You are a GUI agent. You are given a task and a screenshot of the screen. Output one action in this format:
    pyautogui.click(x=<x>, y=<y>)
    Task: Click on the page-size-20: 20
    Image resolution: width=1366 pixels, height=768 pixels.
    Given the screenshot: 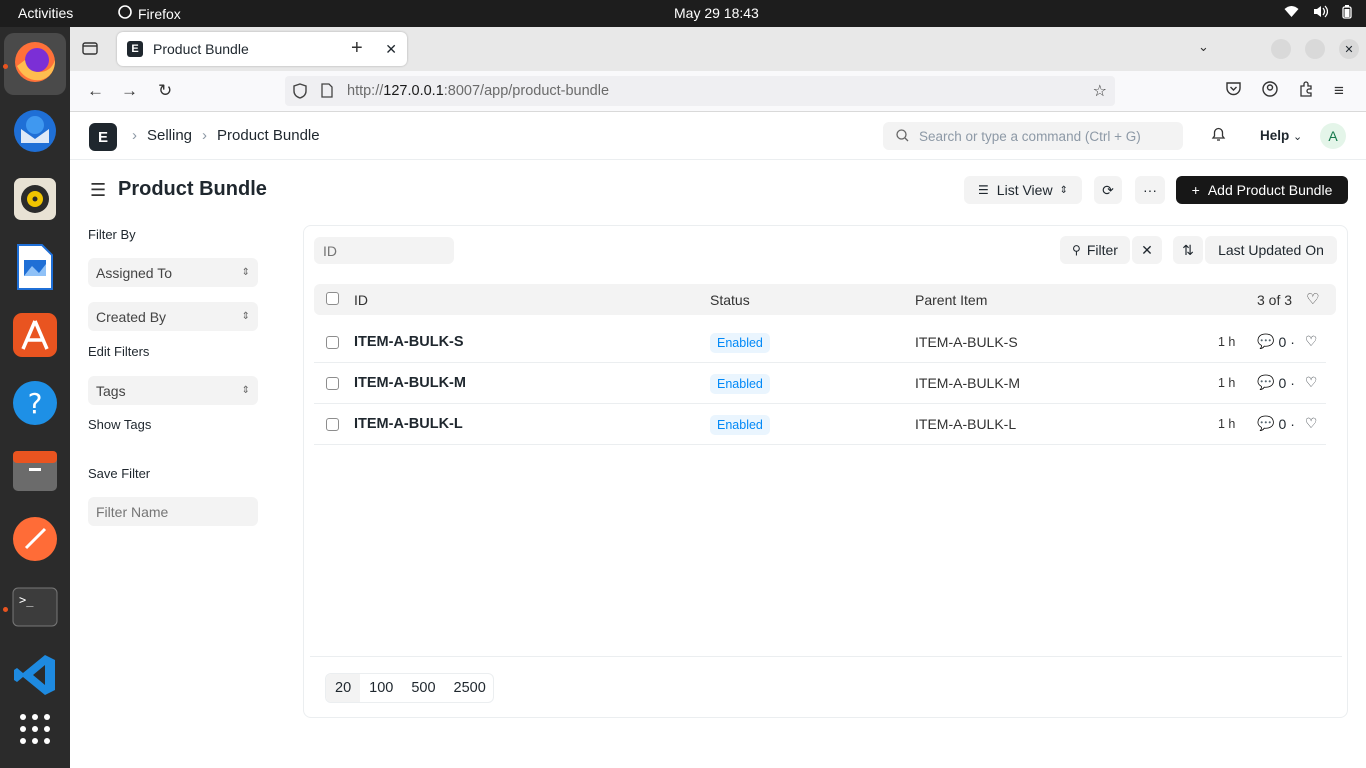 What is the action you would take?
    pyautogui.click(x=343, y=688)
    